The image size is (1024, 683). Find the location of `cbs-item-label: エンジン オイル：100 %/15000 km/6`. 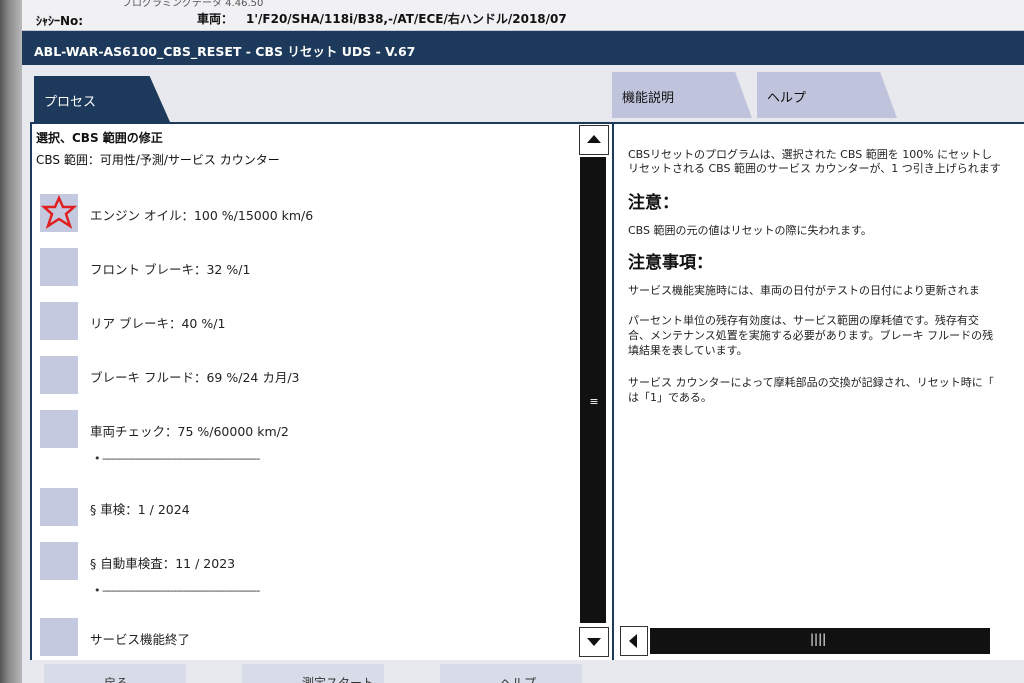

cbs-item-label: エンジン オイル：100 %/15000 km/6 is located at coordinates (202, 215).